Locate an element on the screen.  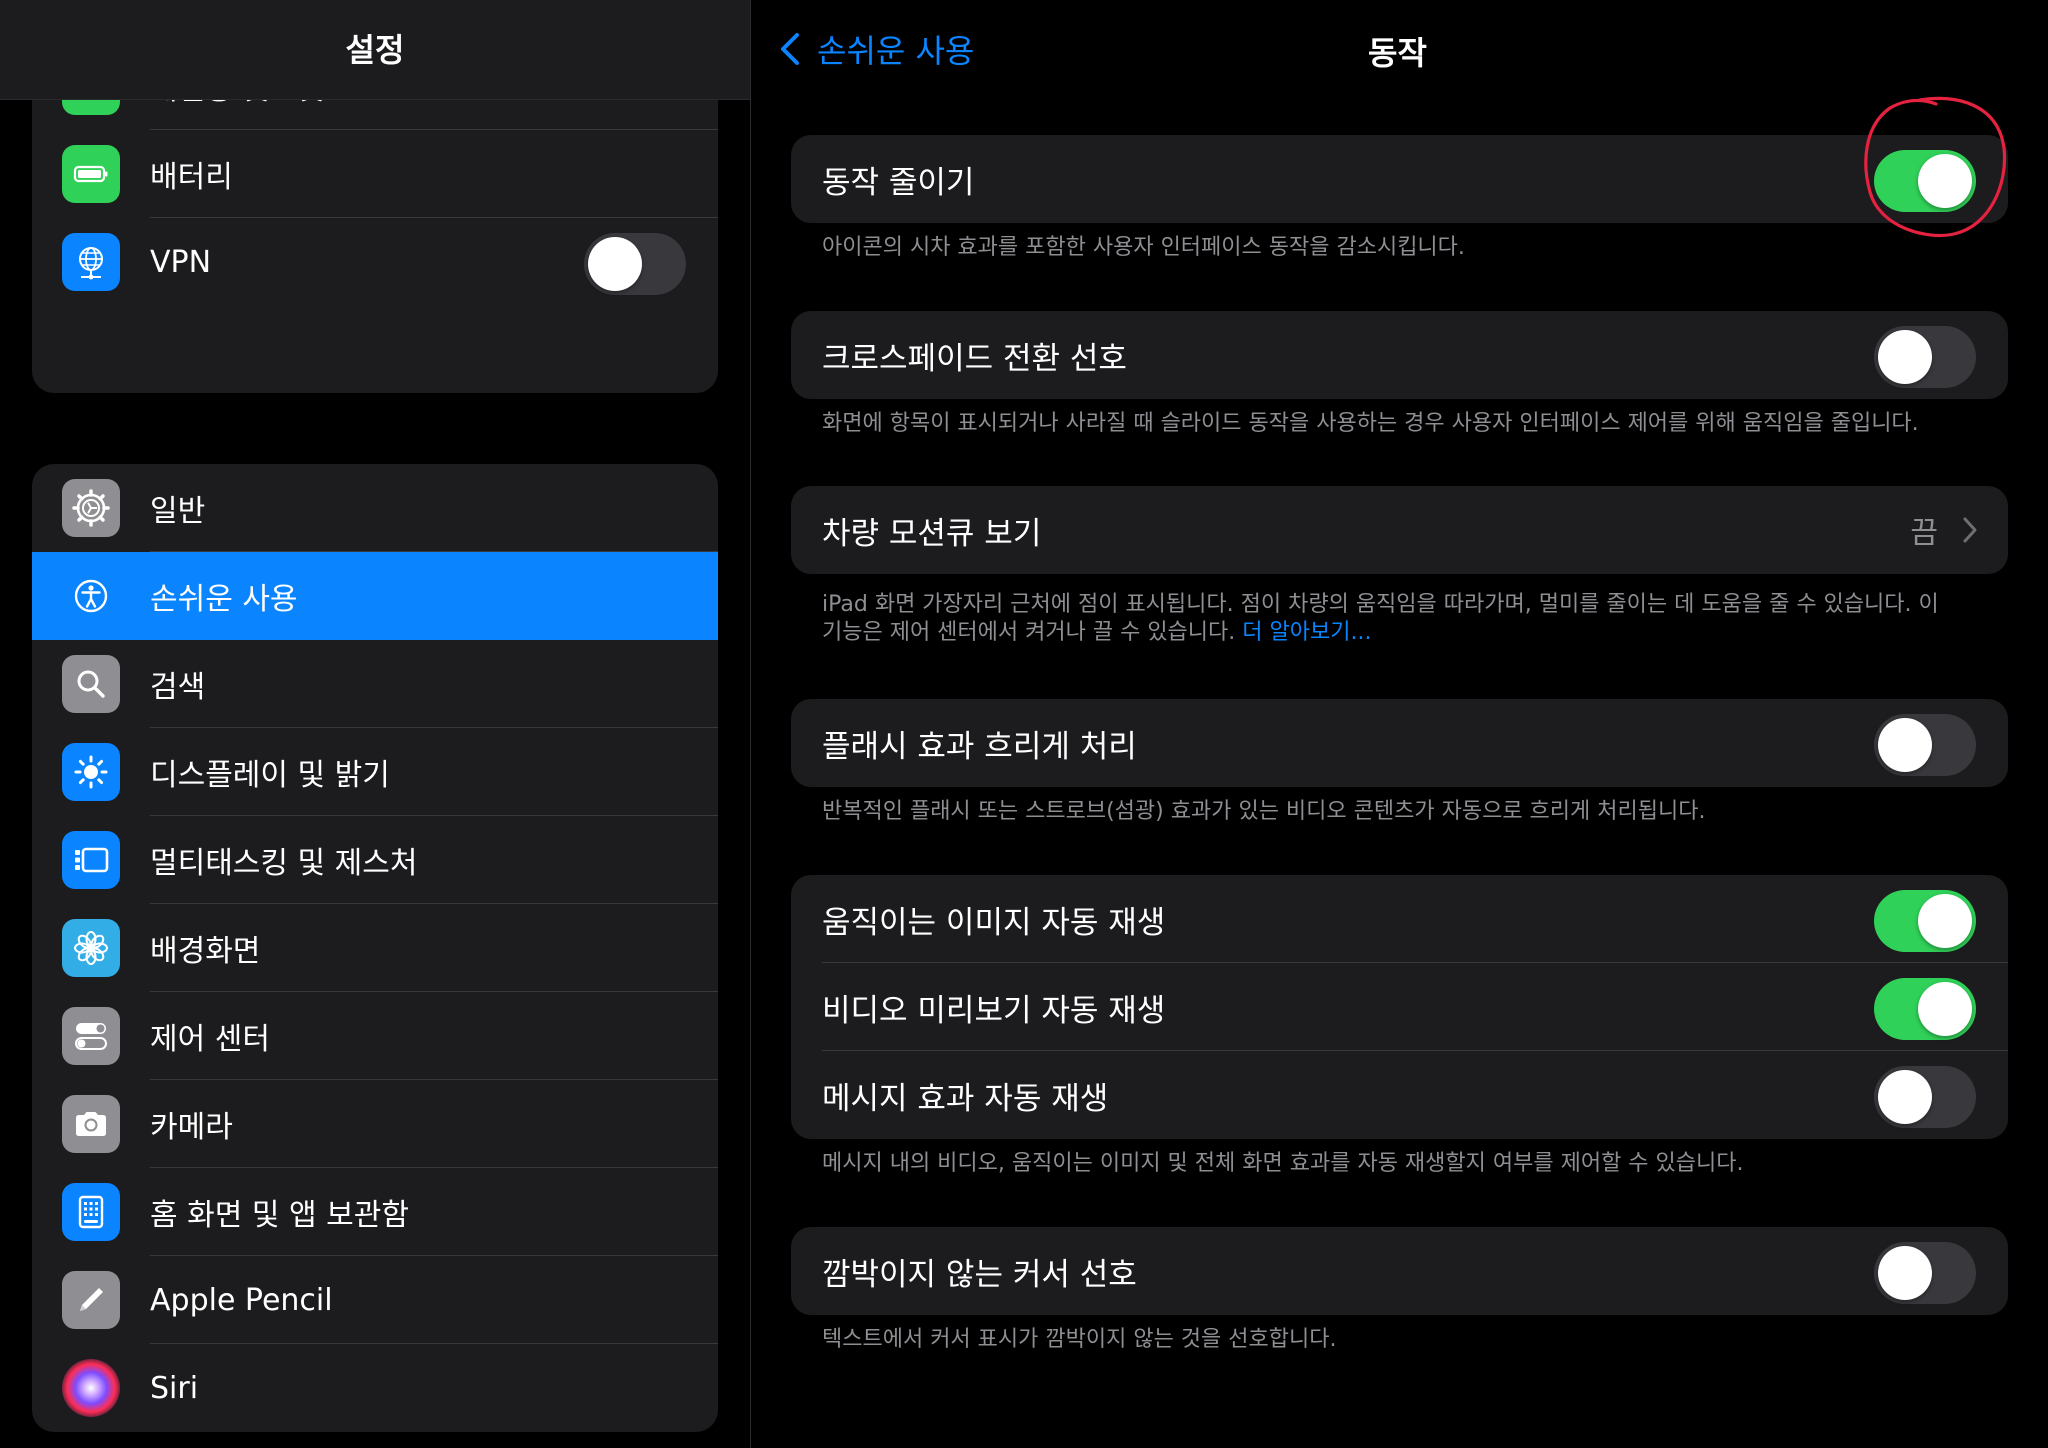
row-autoplay-video: 비디오 미리보기 자동 재생 is located at coordinates (1399, 1007).